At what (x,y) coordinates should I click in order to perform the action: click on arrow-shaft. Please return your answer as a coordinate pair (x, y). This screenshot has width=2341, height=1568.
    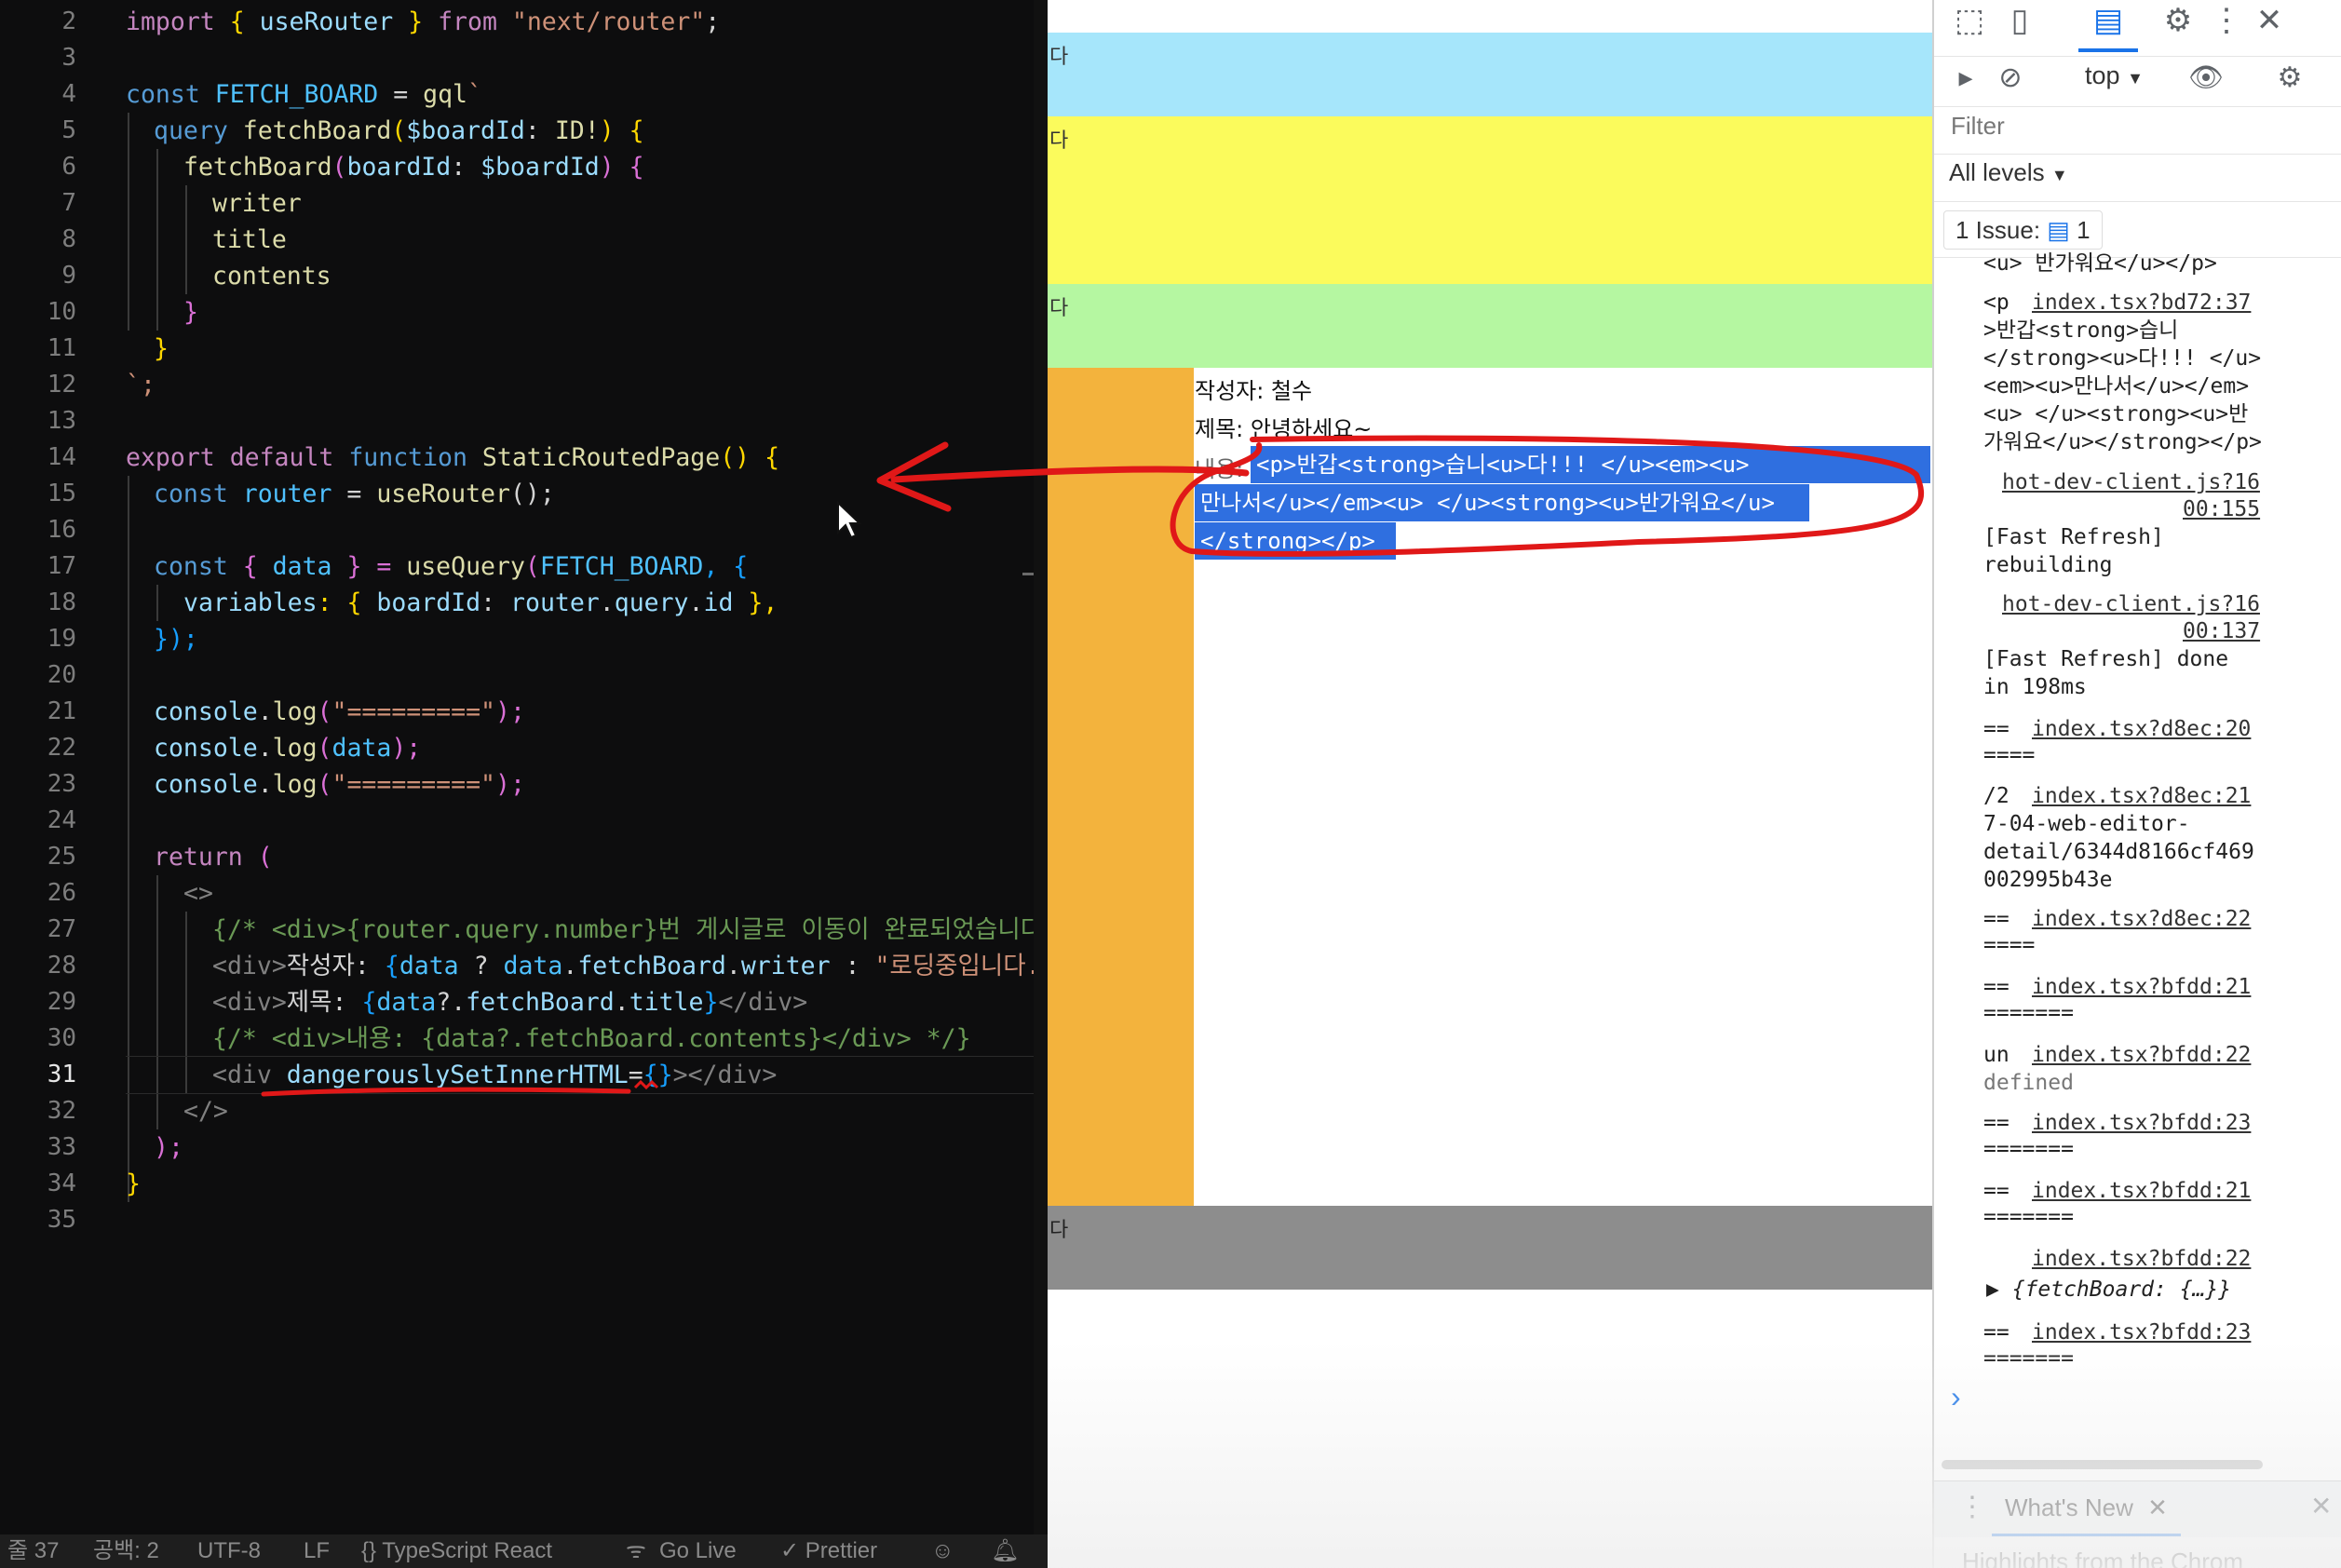
    Looking at the image, I should click on (1070, 475).